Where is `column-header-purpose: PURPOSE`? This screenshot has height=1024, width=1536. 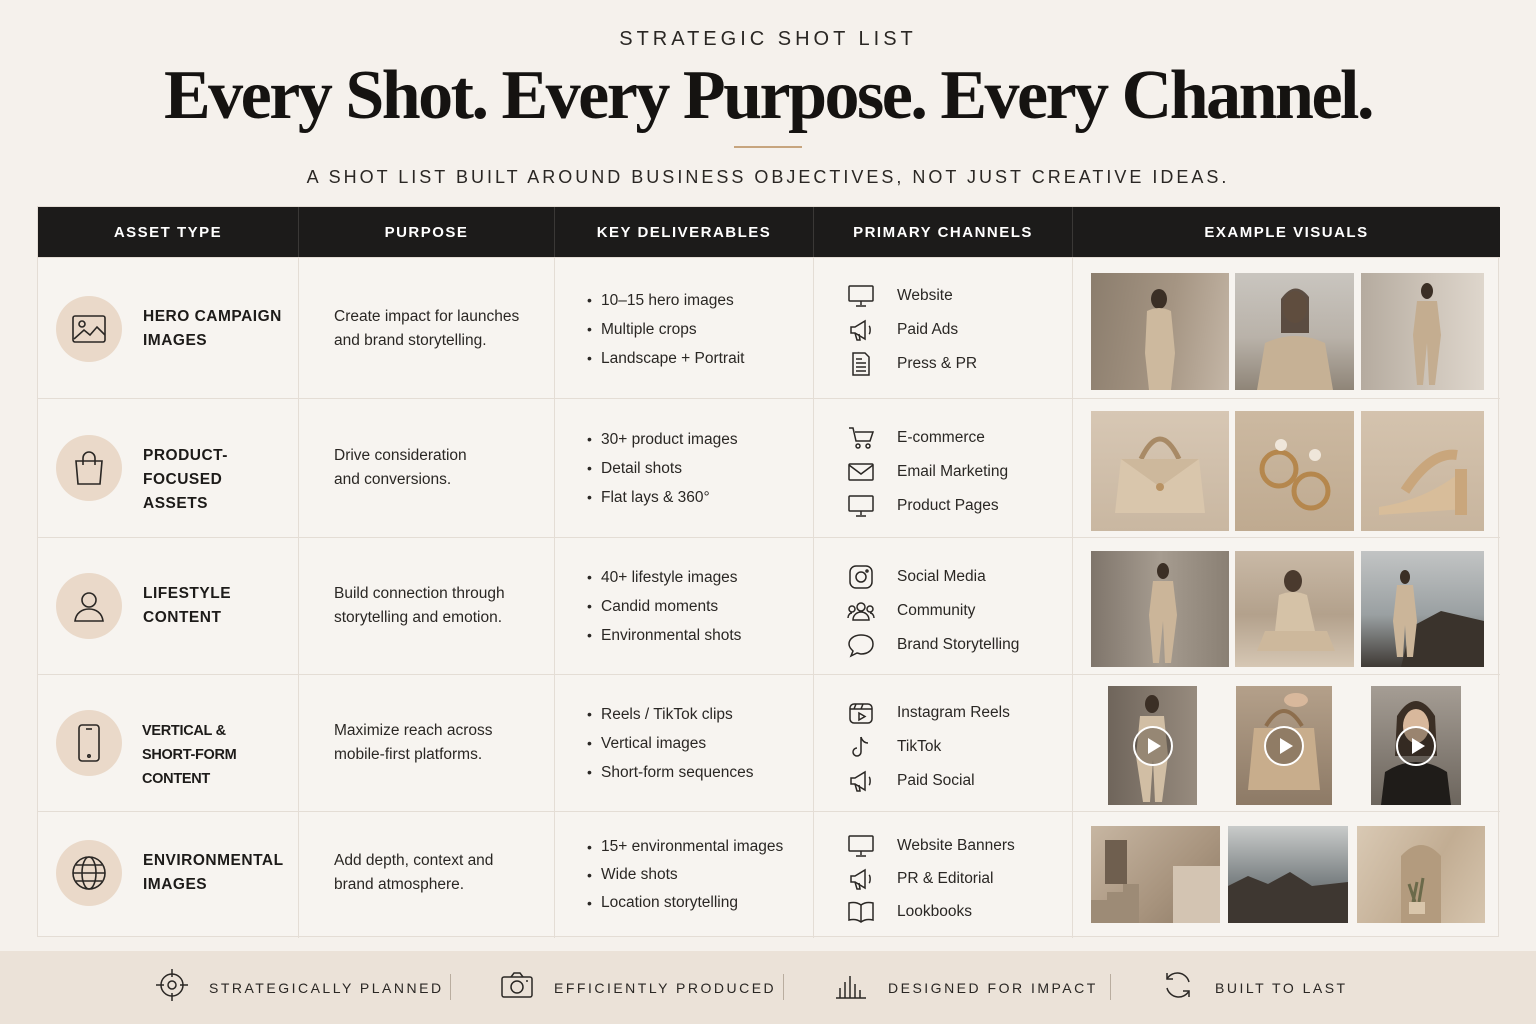
column-header-purpose: PURPOSE is located at coordinates (427, 232).